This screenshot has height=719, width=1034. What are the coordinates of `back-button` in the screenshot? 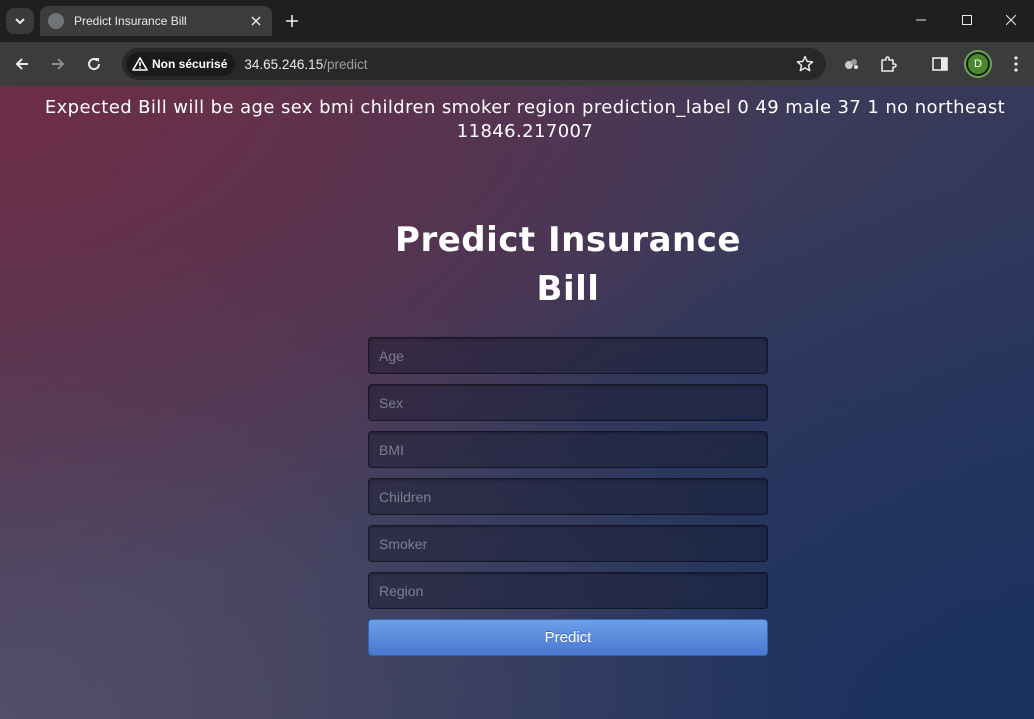 It's located at (22, 64).